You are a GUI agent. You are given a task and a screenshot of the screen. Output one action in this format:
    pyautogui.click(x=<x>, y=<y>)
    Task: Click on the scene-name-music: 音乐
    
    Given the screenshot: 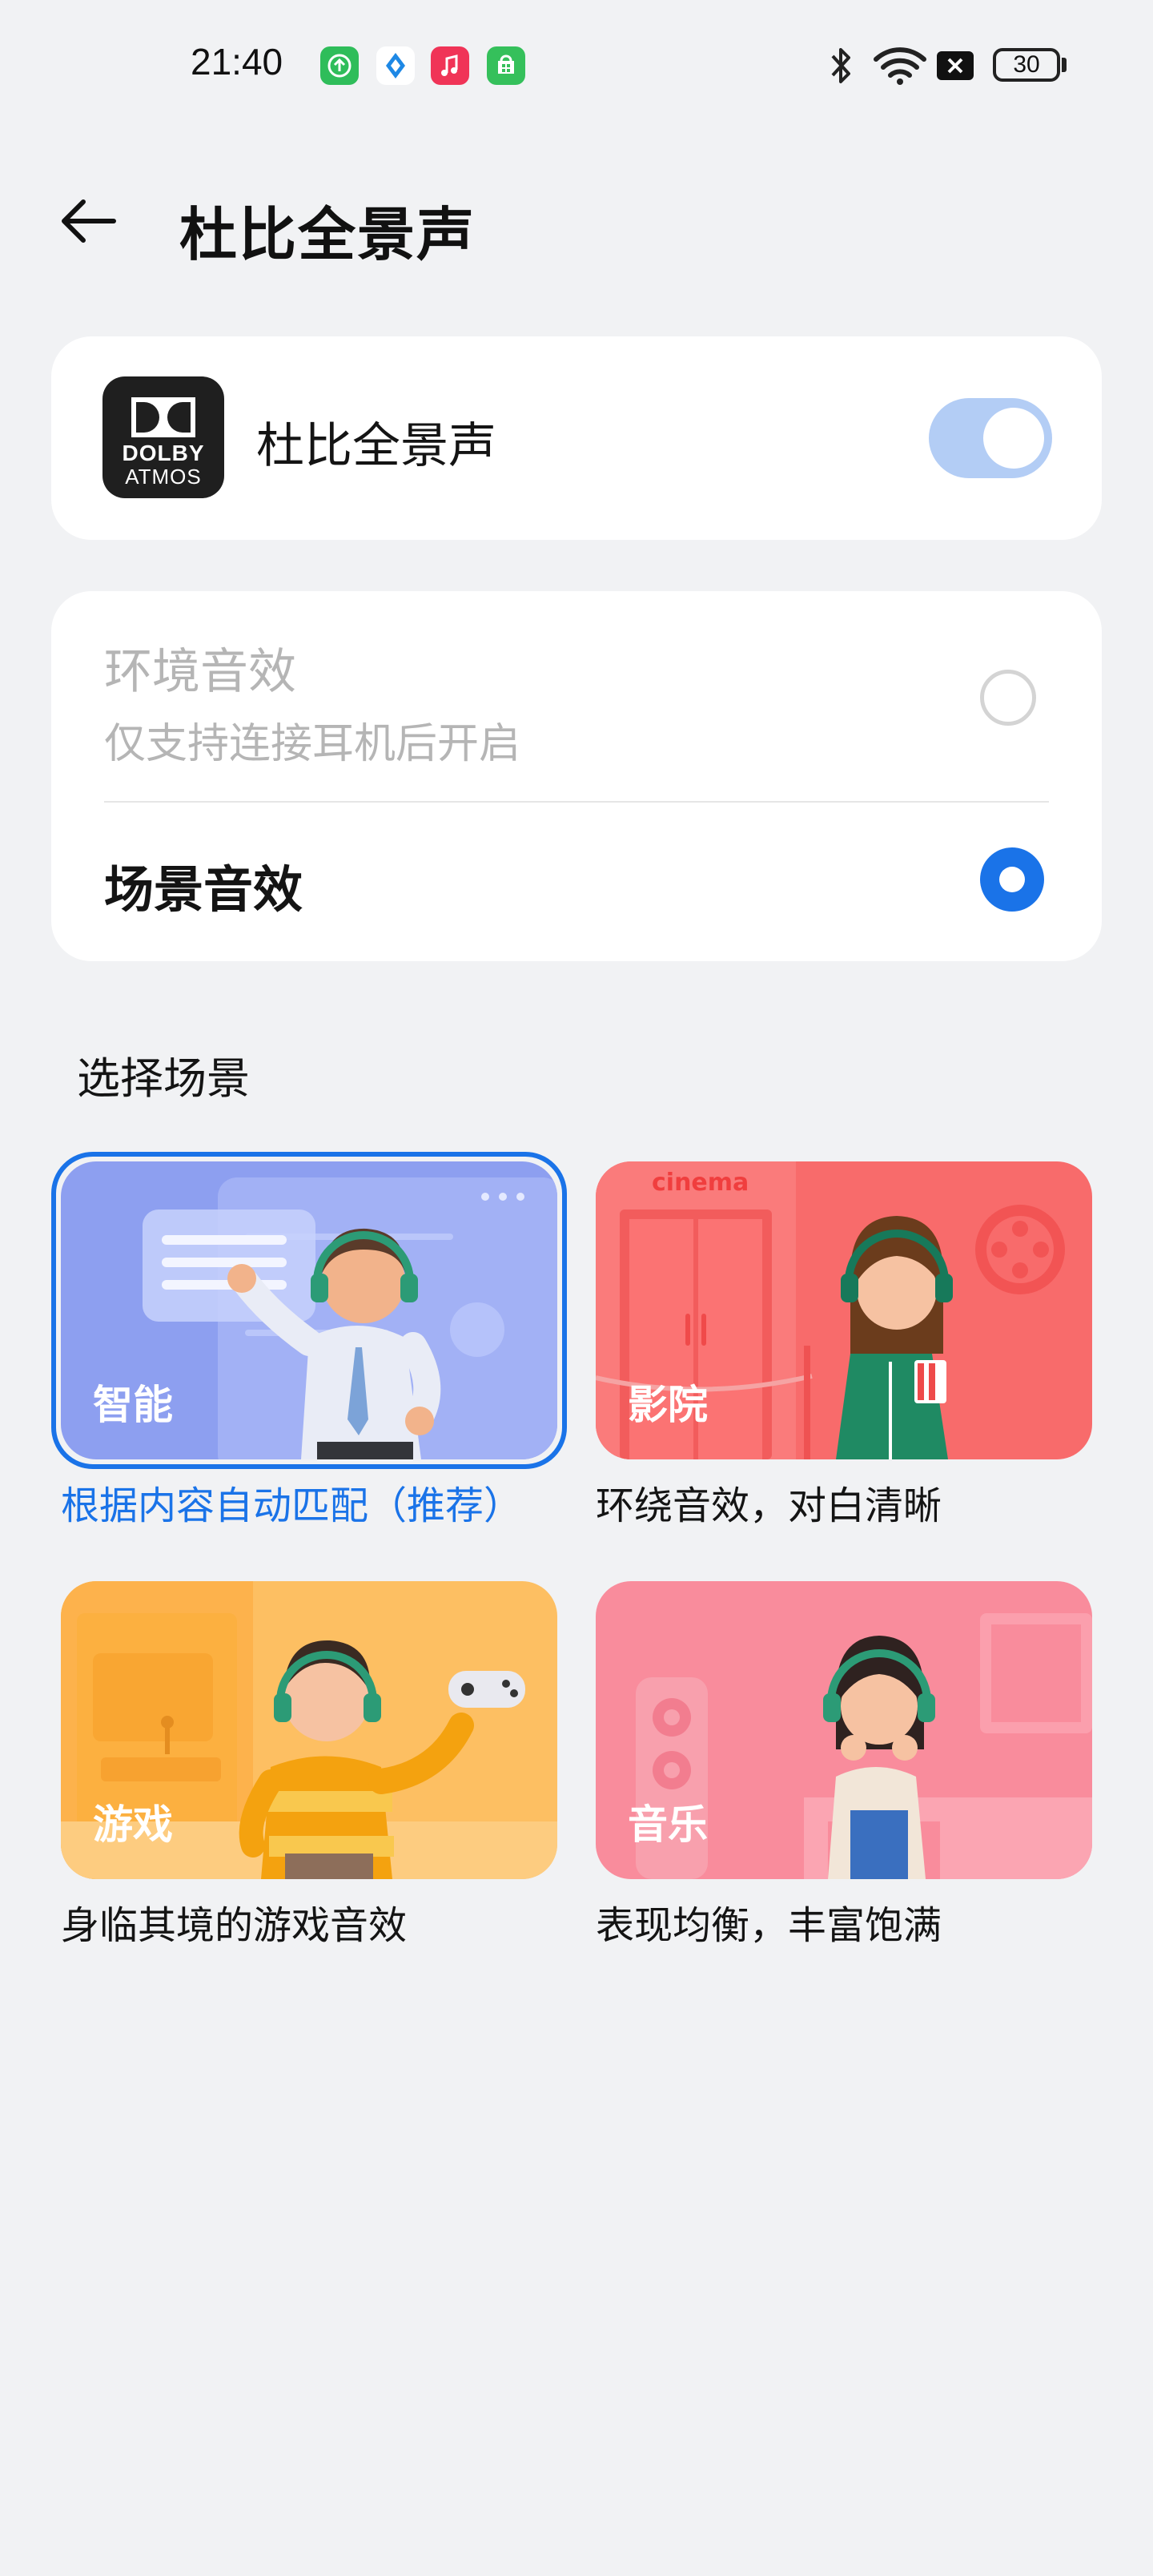 What is the action you would take?
    pyautogui.click(x=668, y=1825)
    